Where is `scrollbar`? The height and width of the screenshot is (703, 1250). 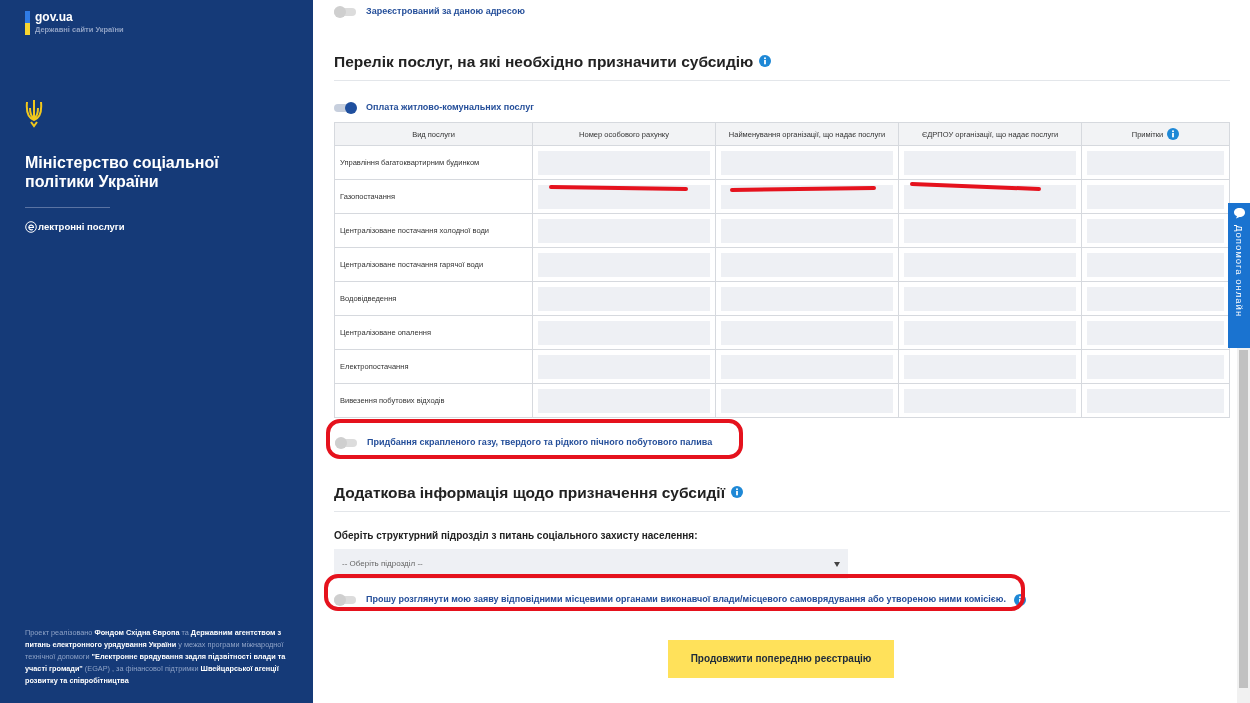
scrollbar is located at coordinates (1243, 525).